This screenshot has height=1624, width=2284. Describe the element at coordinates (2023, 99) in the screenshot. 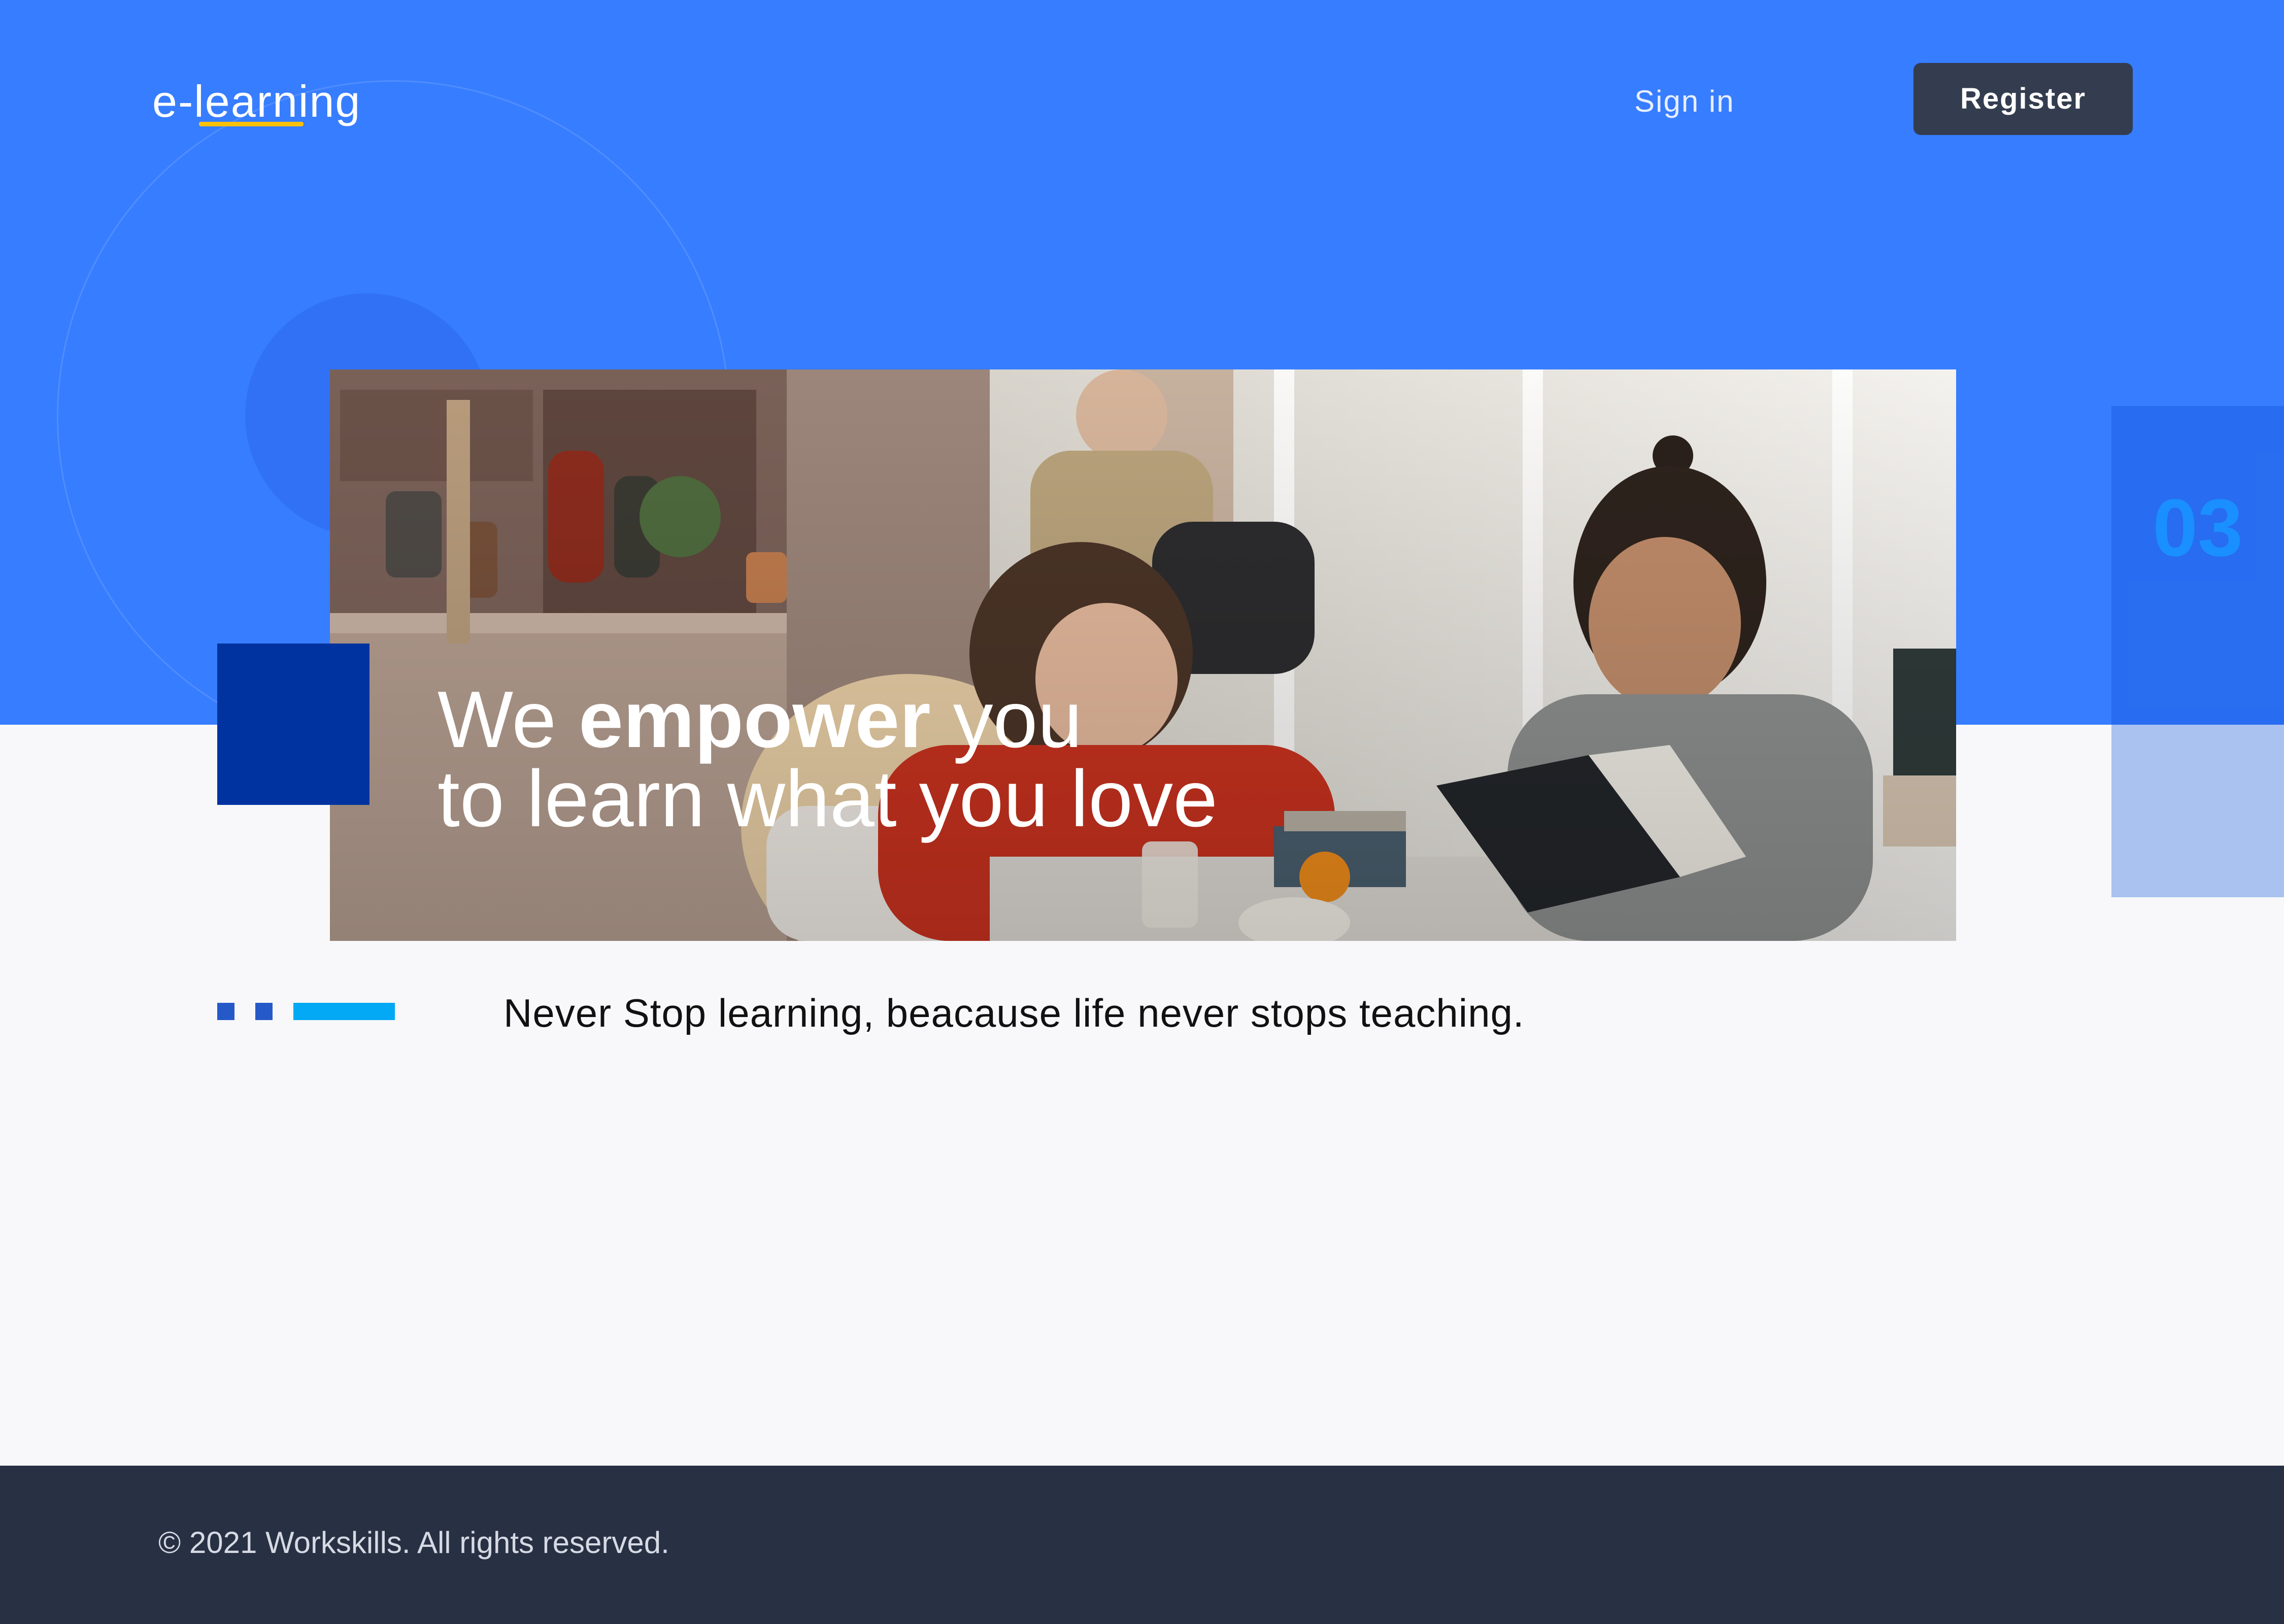

I see `register-button: Register` at that location.